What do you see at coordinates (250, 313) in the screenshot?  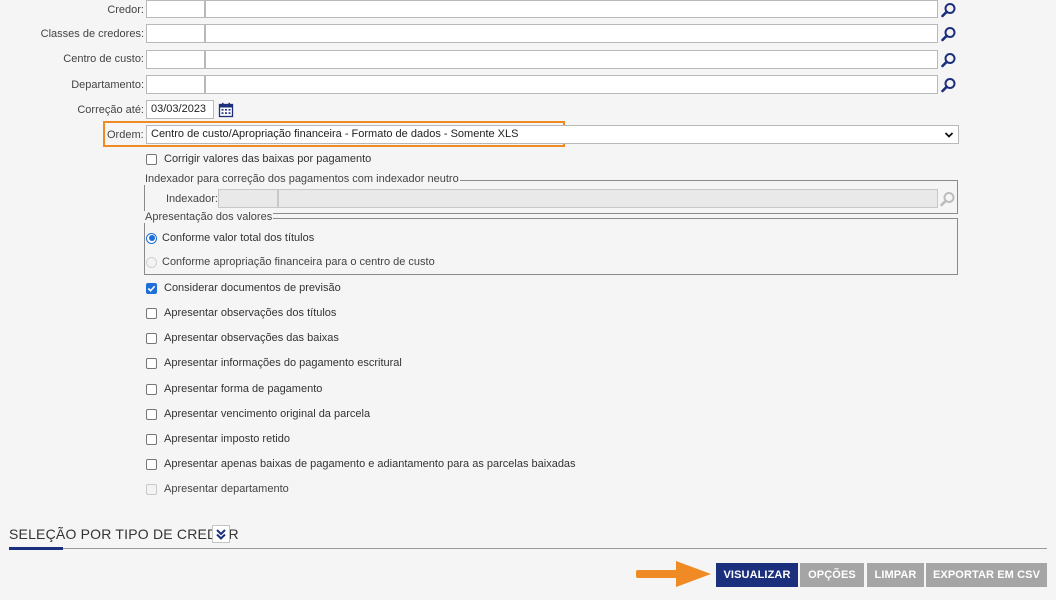 I see `obs-titulos-label: Apresentar observações dos títulos` at bounding box center [250, 313].